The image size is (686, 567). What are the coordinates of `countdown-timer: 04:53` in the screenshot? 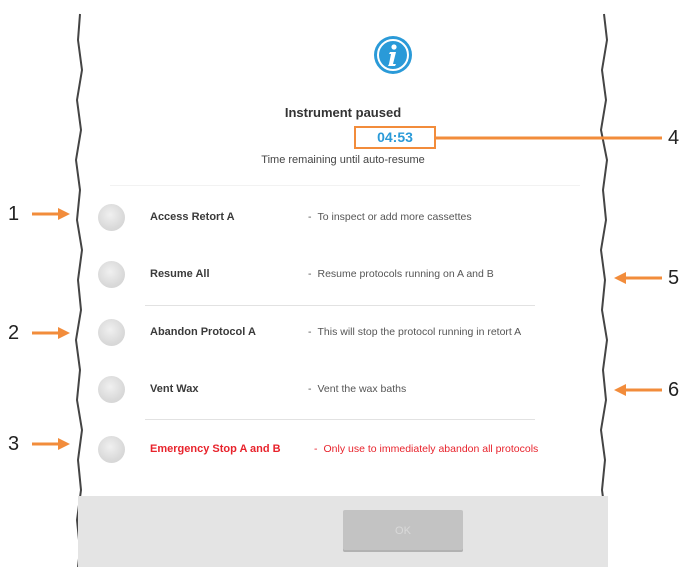 It's located at (395, 137).